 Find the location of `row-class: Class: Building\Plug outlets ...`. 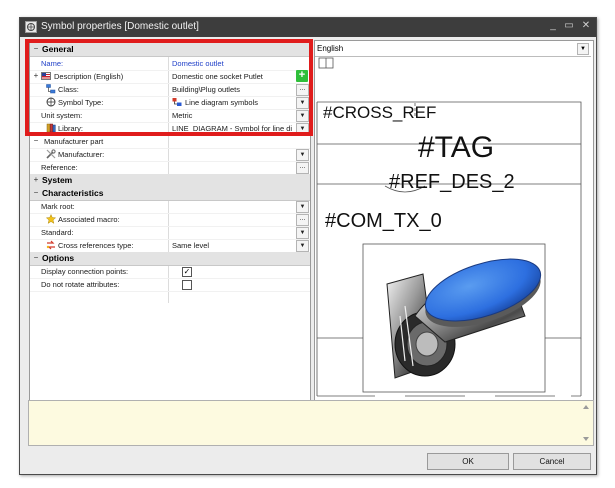

row-class: Class: Building\Plug outlets ... is located at coordinates (170, 90).